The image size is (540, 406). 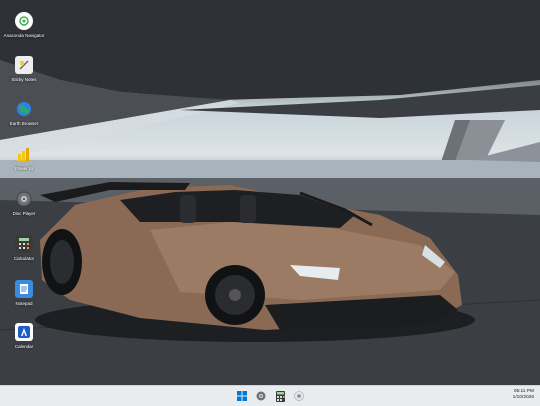 I want to click on chrome-icon, so click(x=299, y=396).